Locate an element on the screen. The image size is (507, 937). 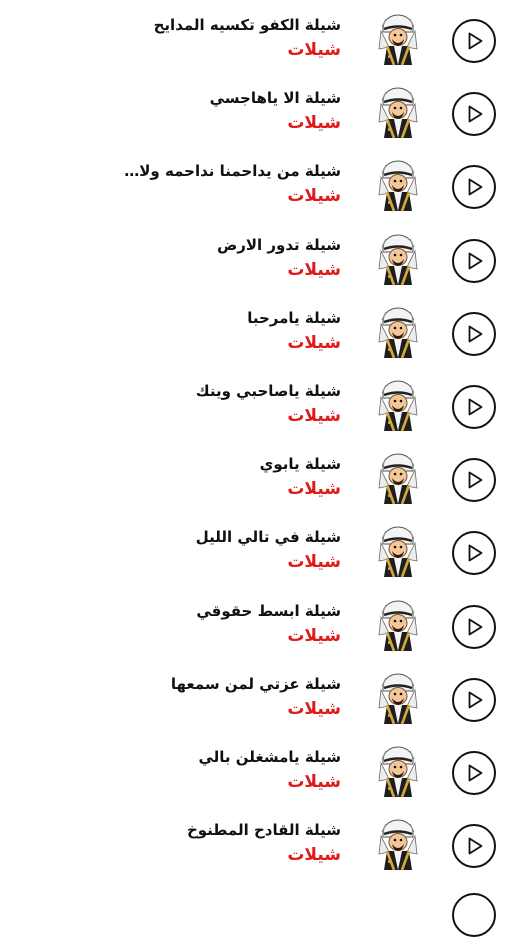
track-text: شيلة في تالي الليل شيلات is located at coordinates (176, 551).